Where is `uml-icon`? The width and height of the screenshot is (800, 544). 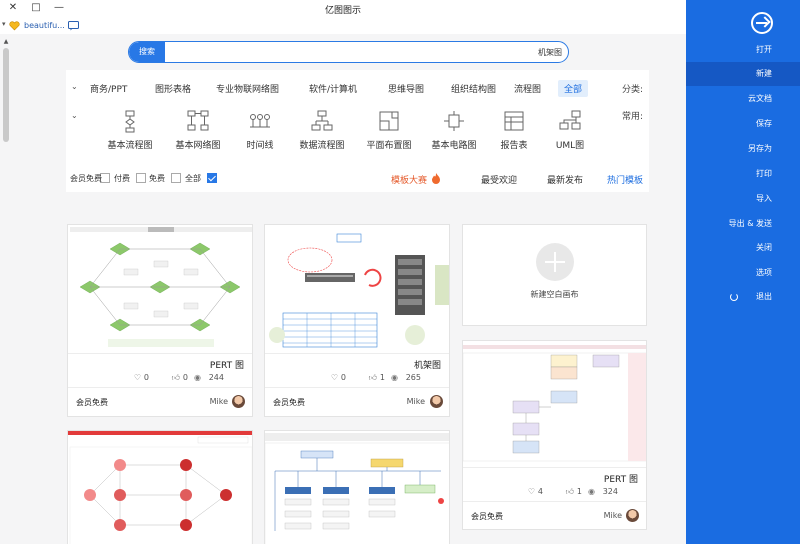 uml-icon is located at coordinates (570, 121).